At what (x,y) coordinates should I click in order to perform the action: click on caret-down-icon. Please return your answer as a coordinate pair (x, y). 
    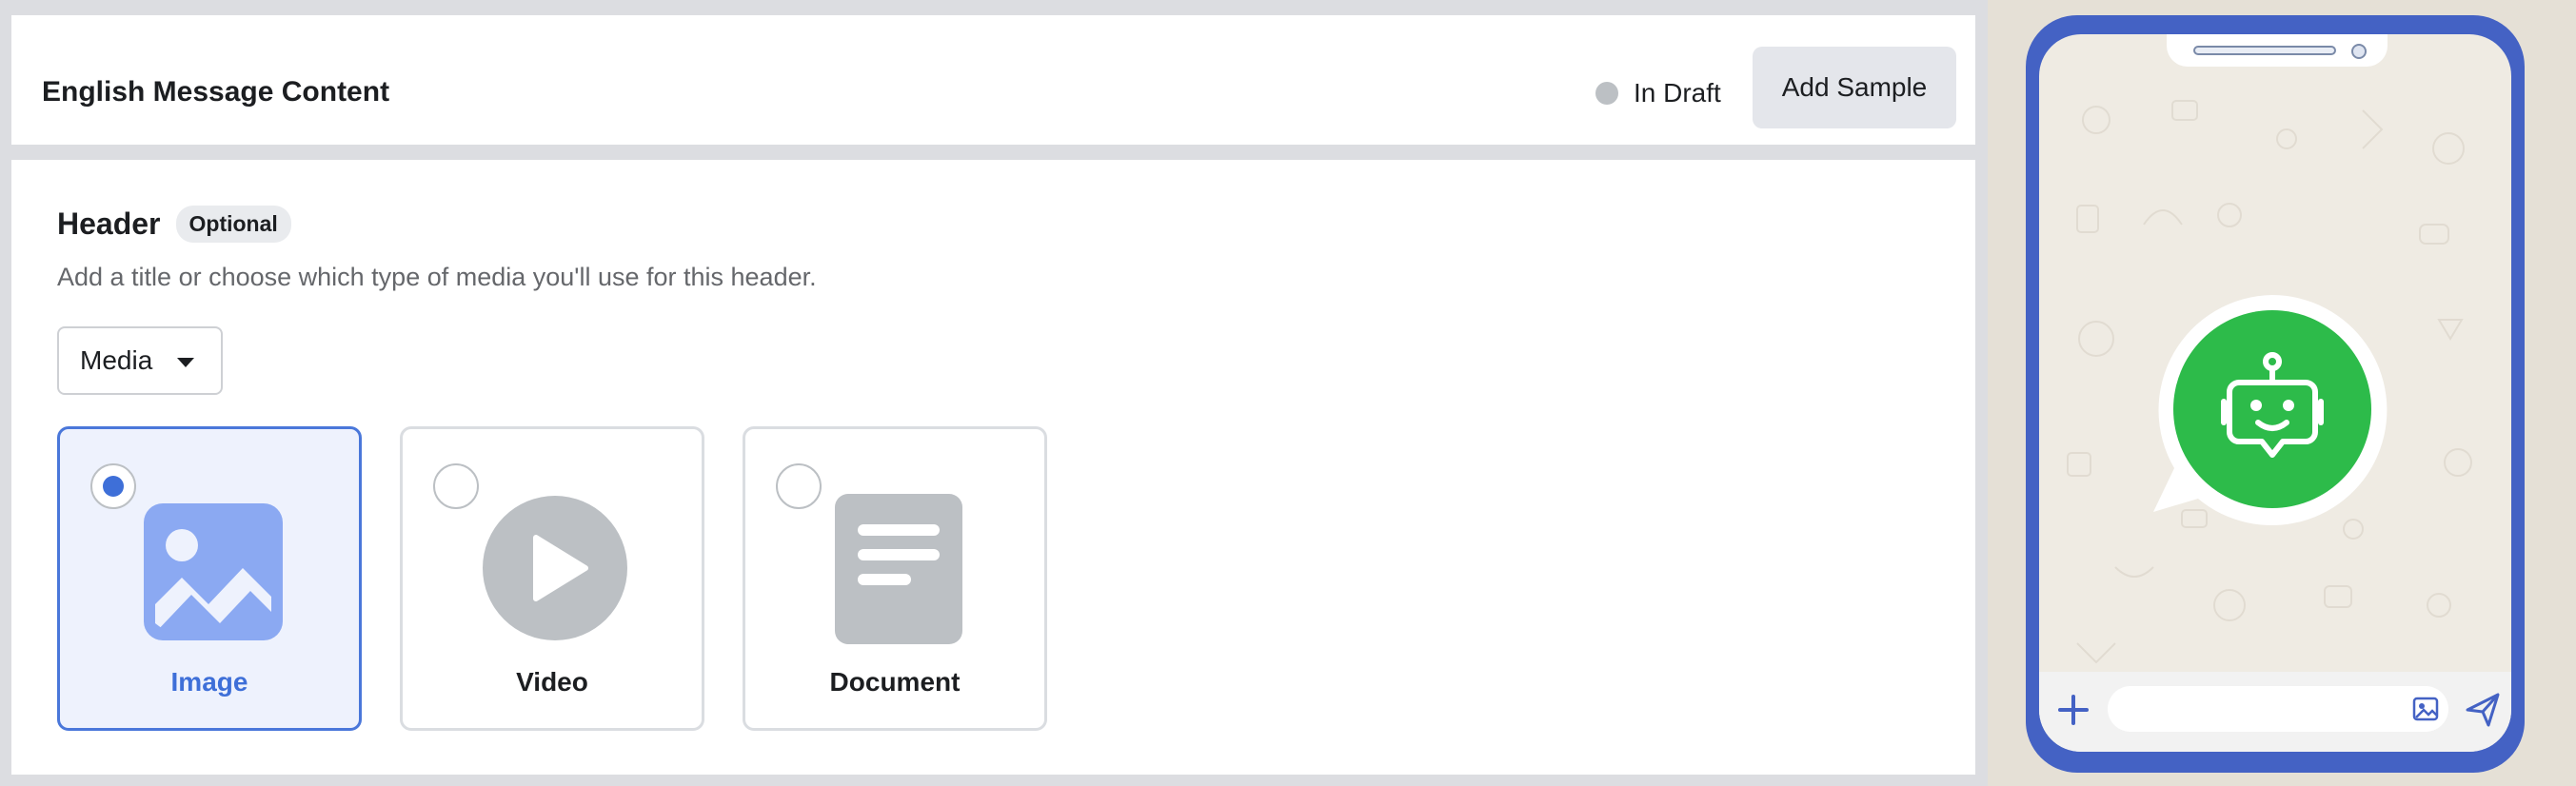
    Looking at the image, I should click on (185, 362).